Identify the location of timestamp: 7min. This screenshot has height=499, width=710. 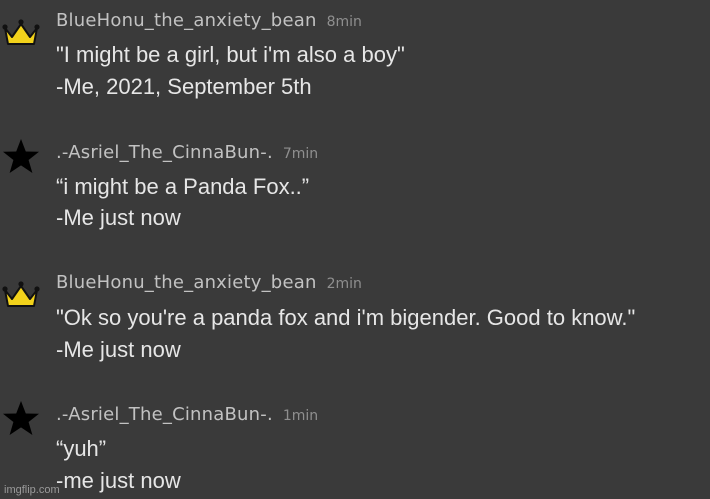
(300, 154).